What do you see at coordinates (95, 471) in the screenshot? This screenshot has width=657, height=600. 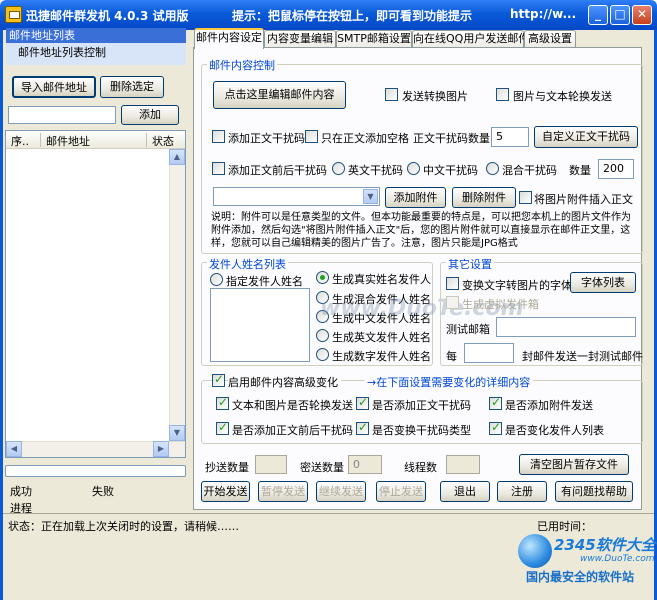 I see `left-progress-bar` at bounding box center [95, 471].